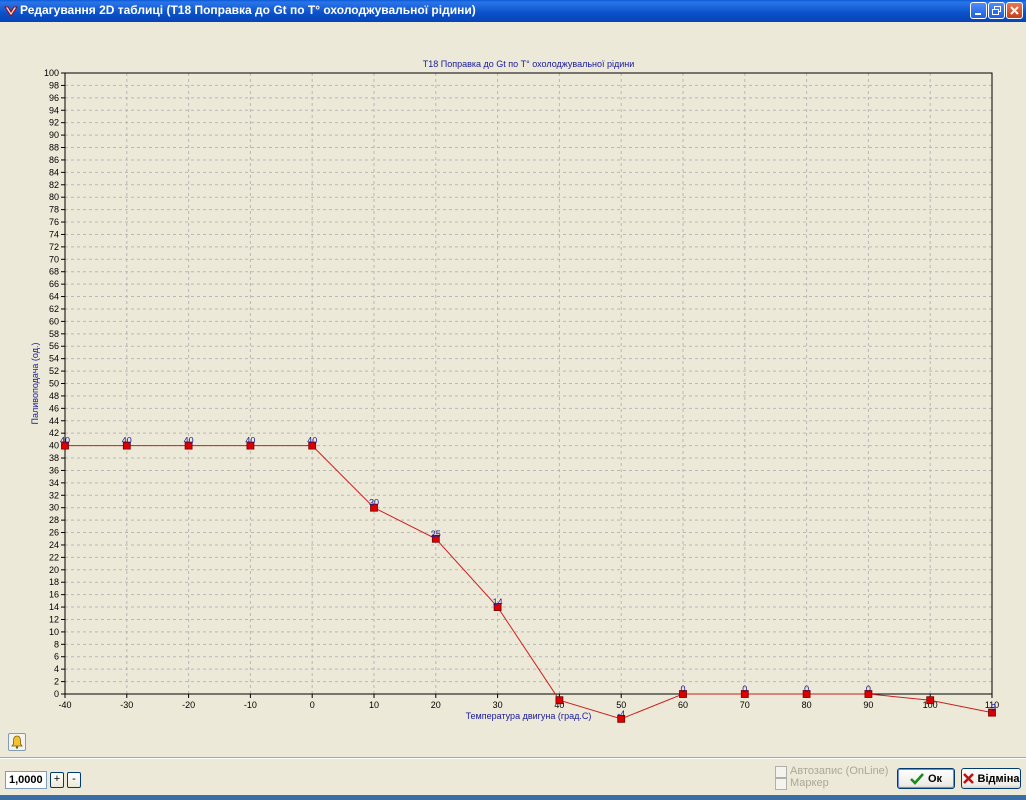 Image resolution: width=1026 pixels, height=800 pixels. What do you see at coordinates (498, 705) in the screenshot?
I see `x-tick-label: 30` at bounding box center [498, 705].